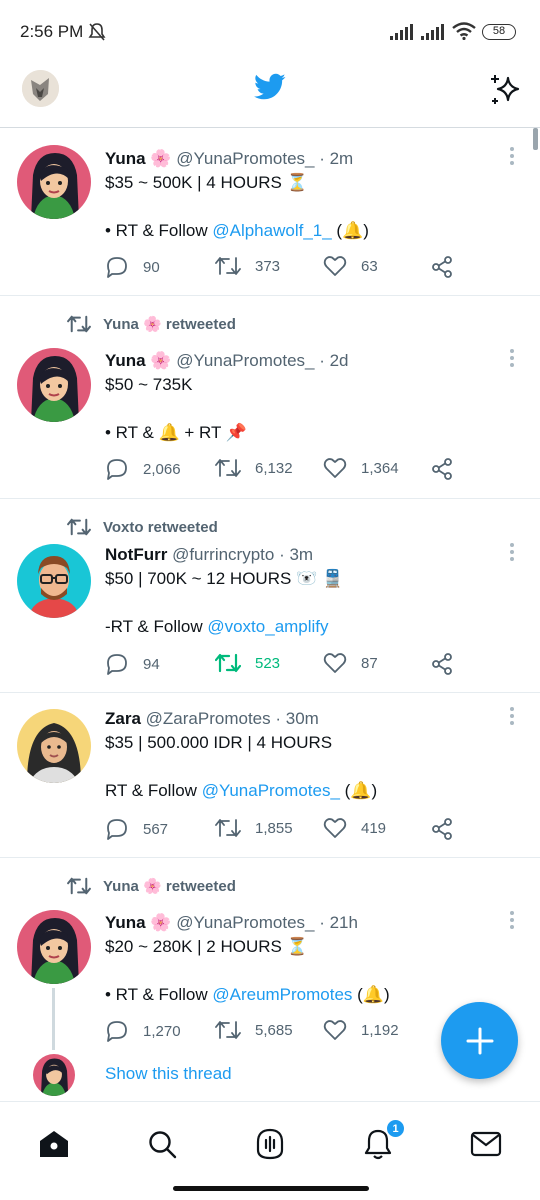 This screenshot has width=540, height=1200. Describe the element at coordinates (156, 829) in the screenshot. I see `reply-count: 567` at that location.